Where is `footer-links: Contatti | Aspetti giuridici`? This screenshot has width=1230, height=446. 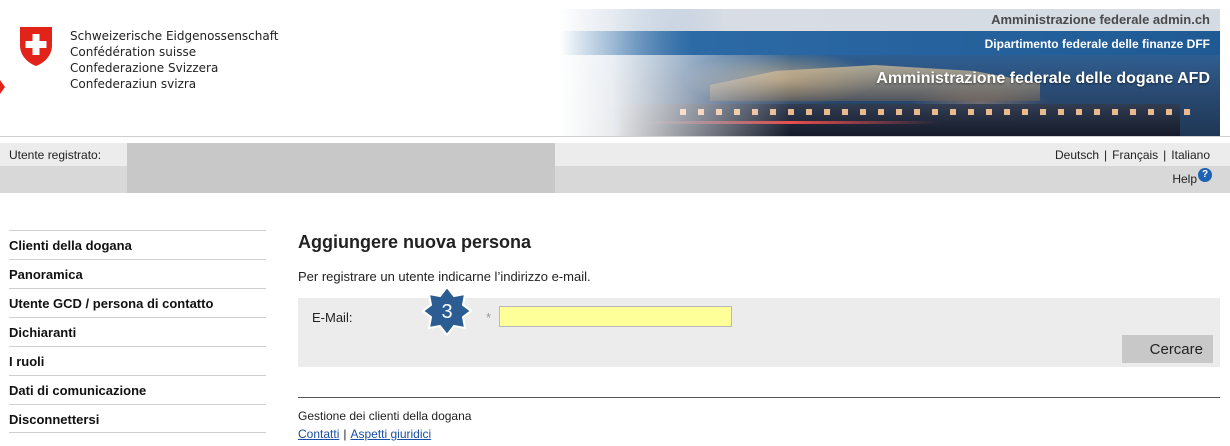
footer-links: Contatti | Aspetti giuridici is located at coordinates (364, 434).